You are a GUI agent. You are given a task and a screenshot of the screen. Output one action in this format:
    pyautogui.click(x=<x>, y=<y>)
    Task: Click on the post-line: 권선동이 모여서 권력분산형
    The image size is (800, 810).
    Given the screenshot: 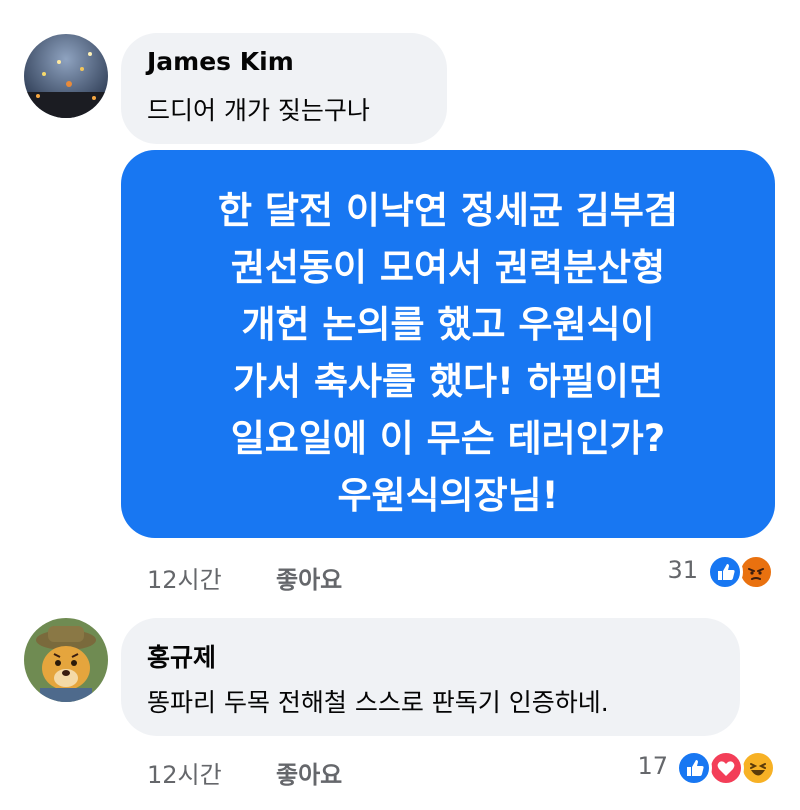 What is the action you would take?
    pyautogui.click(x=448, y=267)
    